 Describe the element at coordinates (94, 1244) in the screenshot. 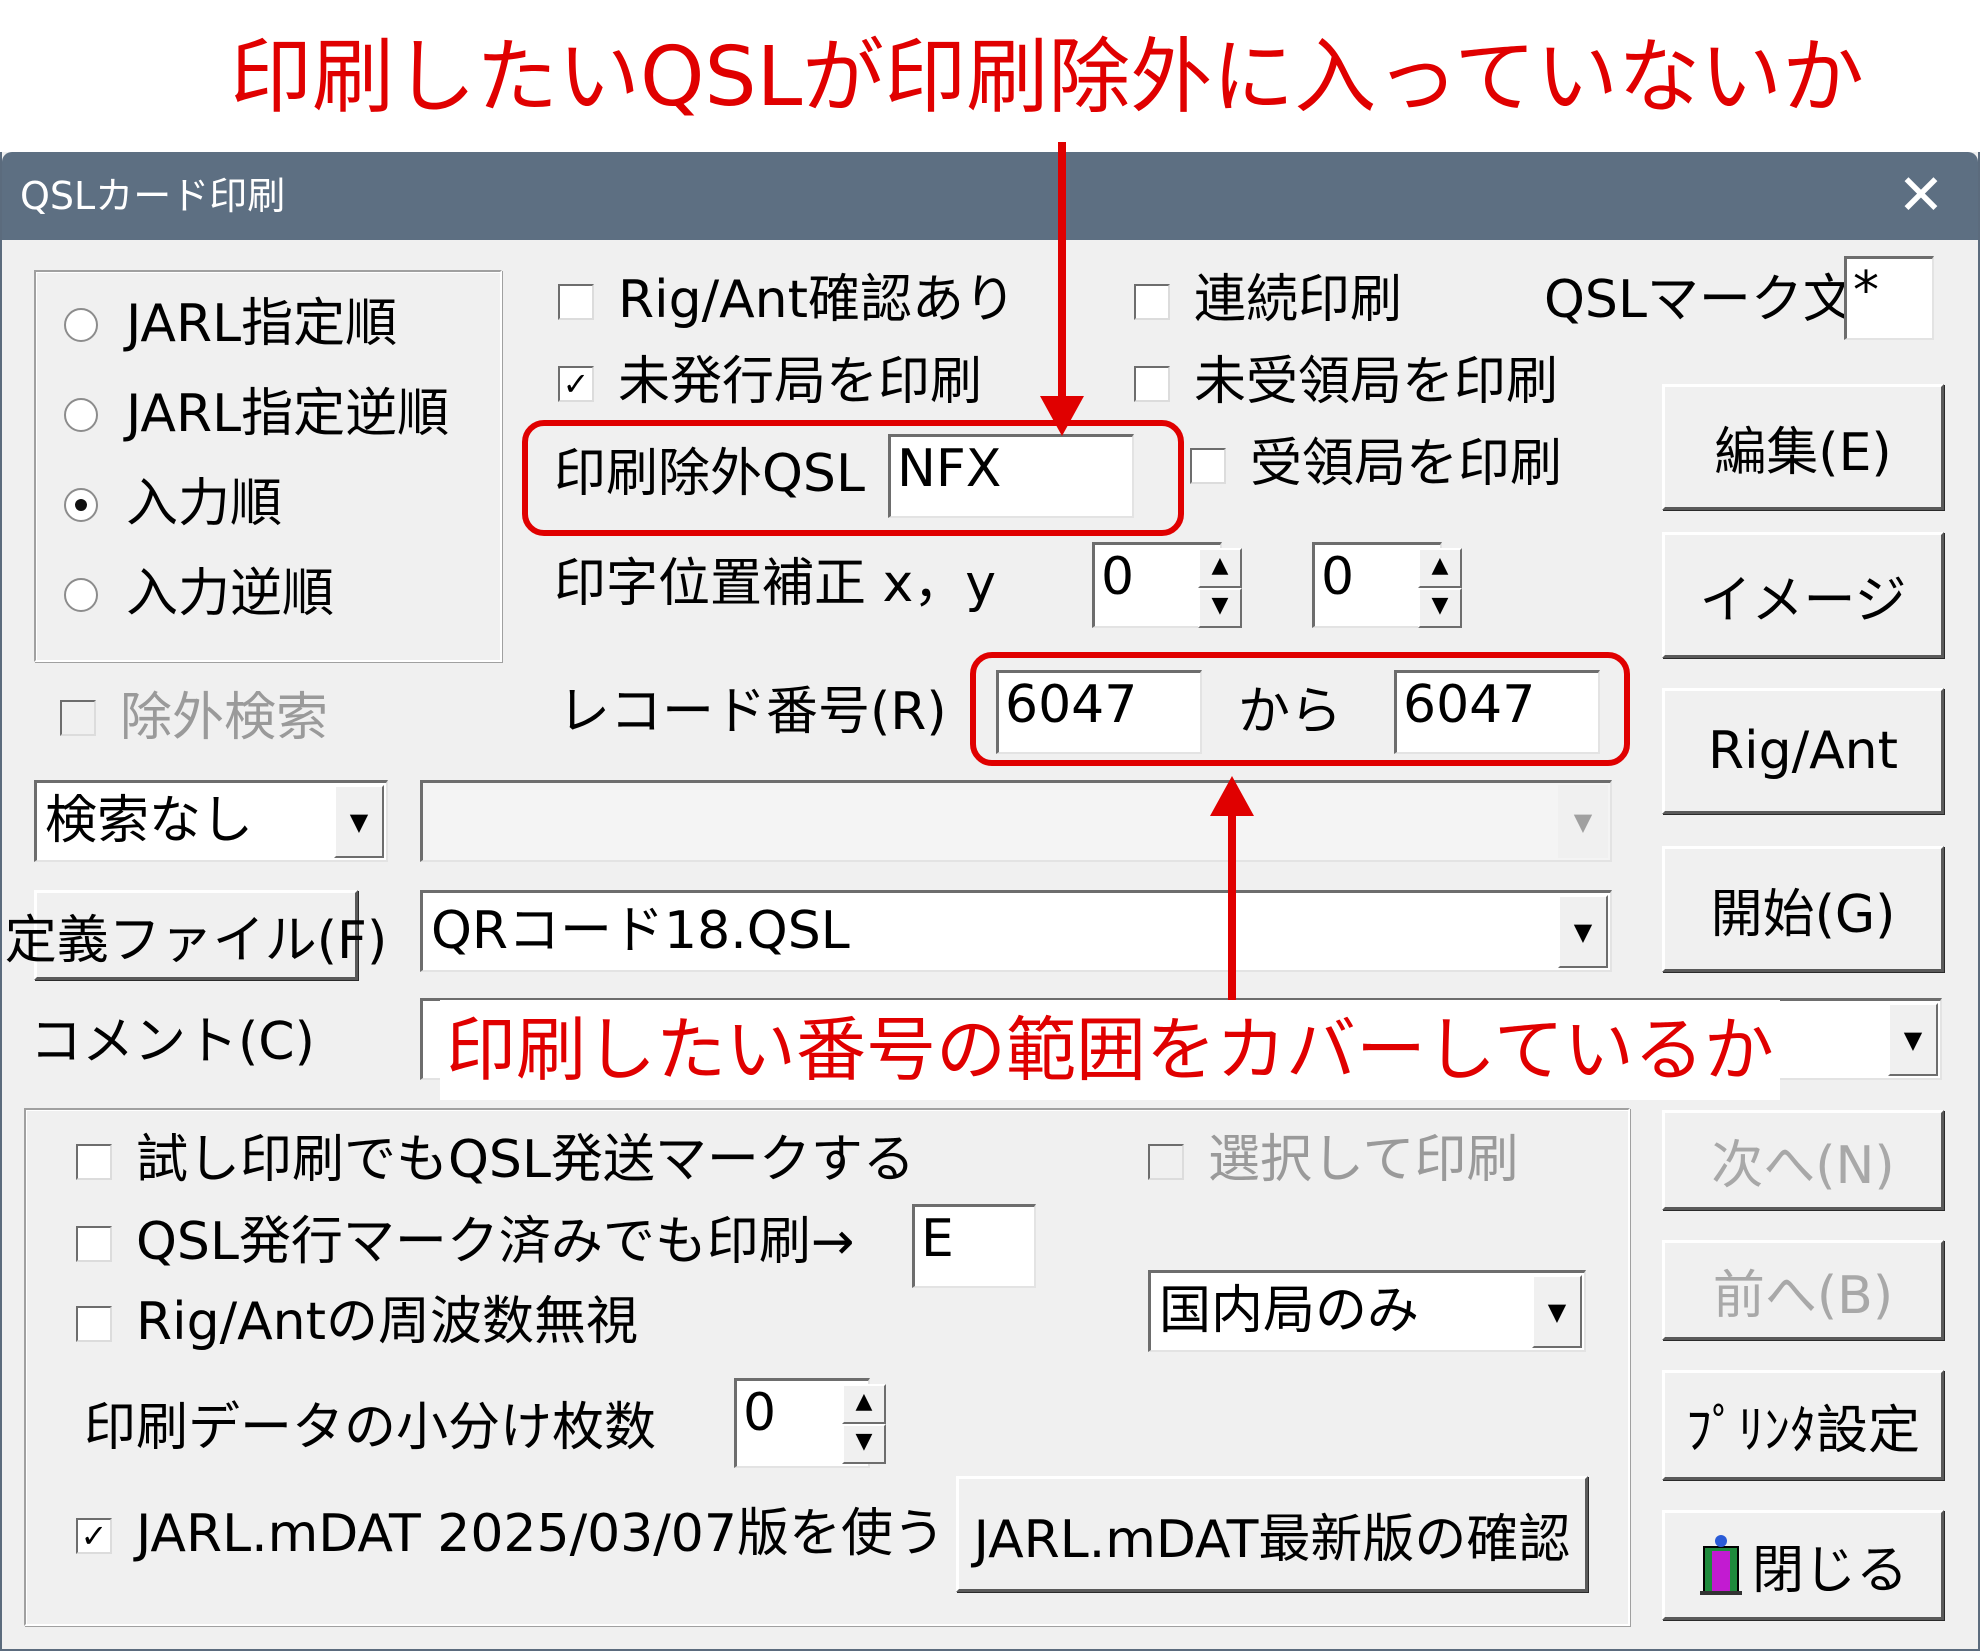

I see `print-even-issued-checkbox` at that location.